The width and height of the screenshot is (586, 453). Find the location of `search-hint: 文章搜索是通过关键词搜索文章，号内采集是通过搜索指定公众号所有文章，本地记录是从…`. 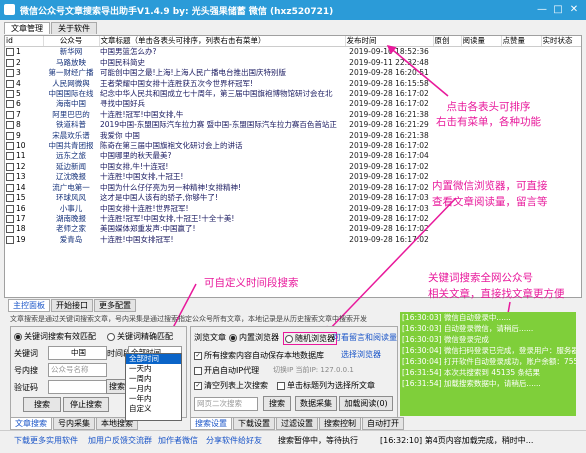

search-hint: 文章搜索是通过关键词搜索文章，号内采集是通过搜索指定公众号所有文章，本地记录是从… is located at coordinates (188, 319).